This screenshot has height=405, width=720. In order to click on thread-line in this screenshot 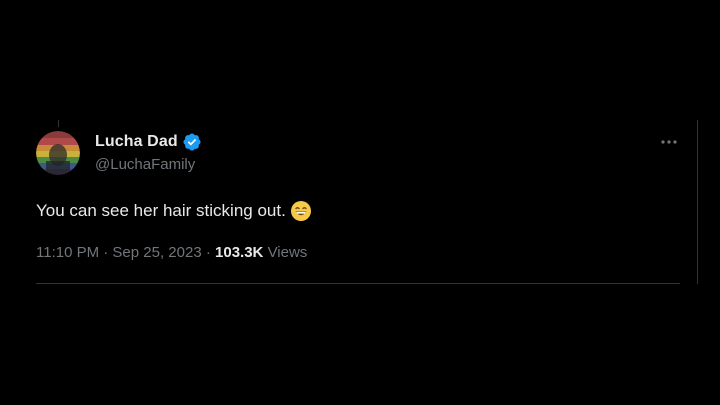, I will do `click(58, 123)`.